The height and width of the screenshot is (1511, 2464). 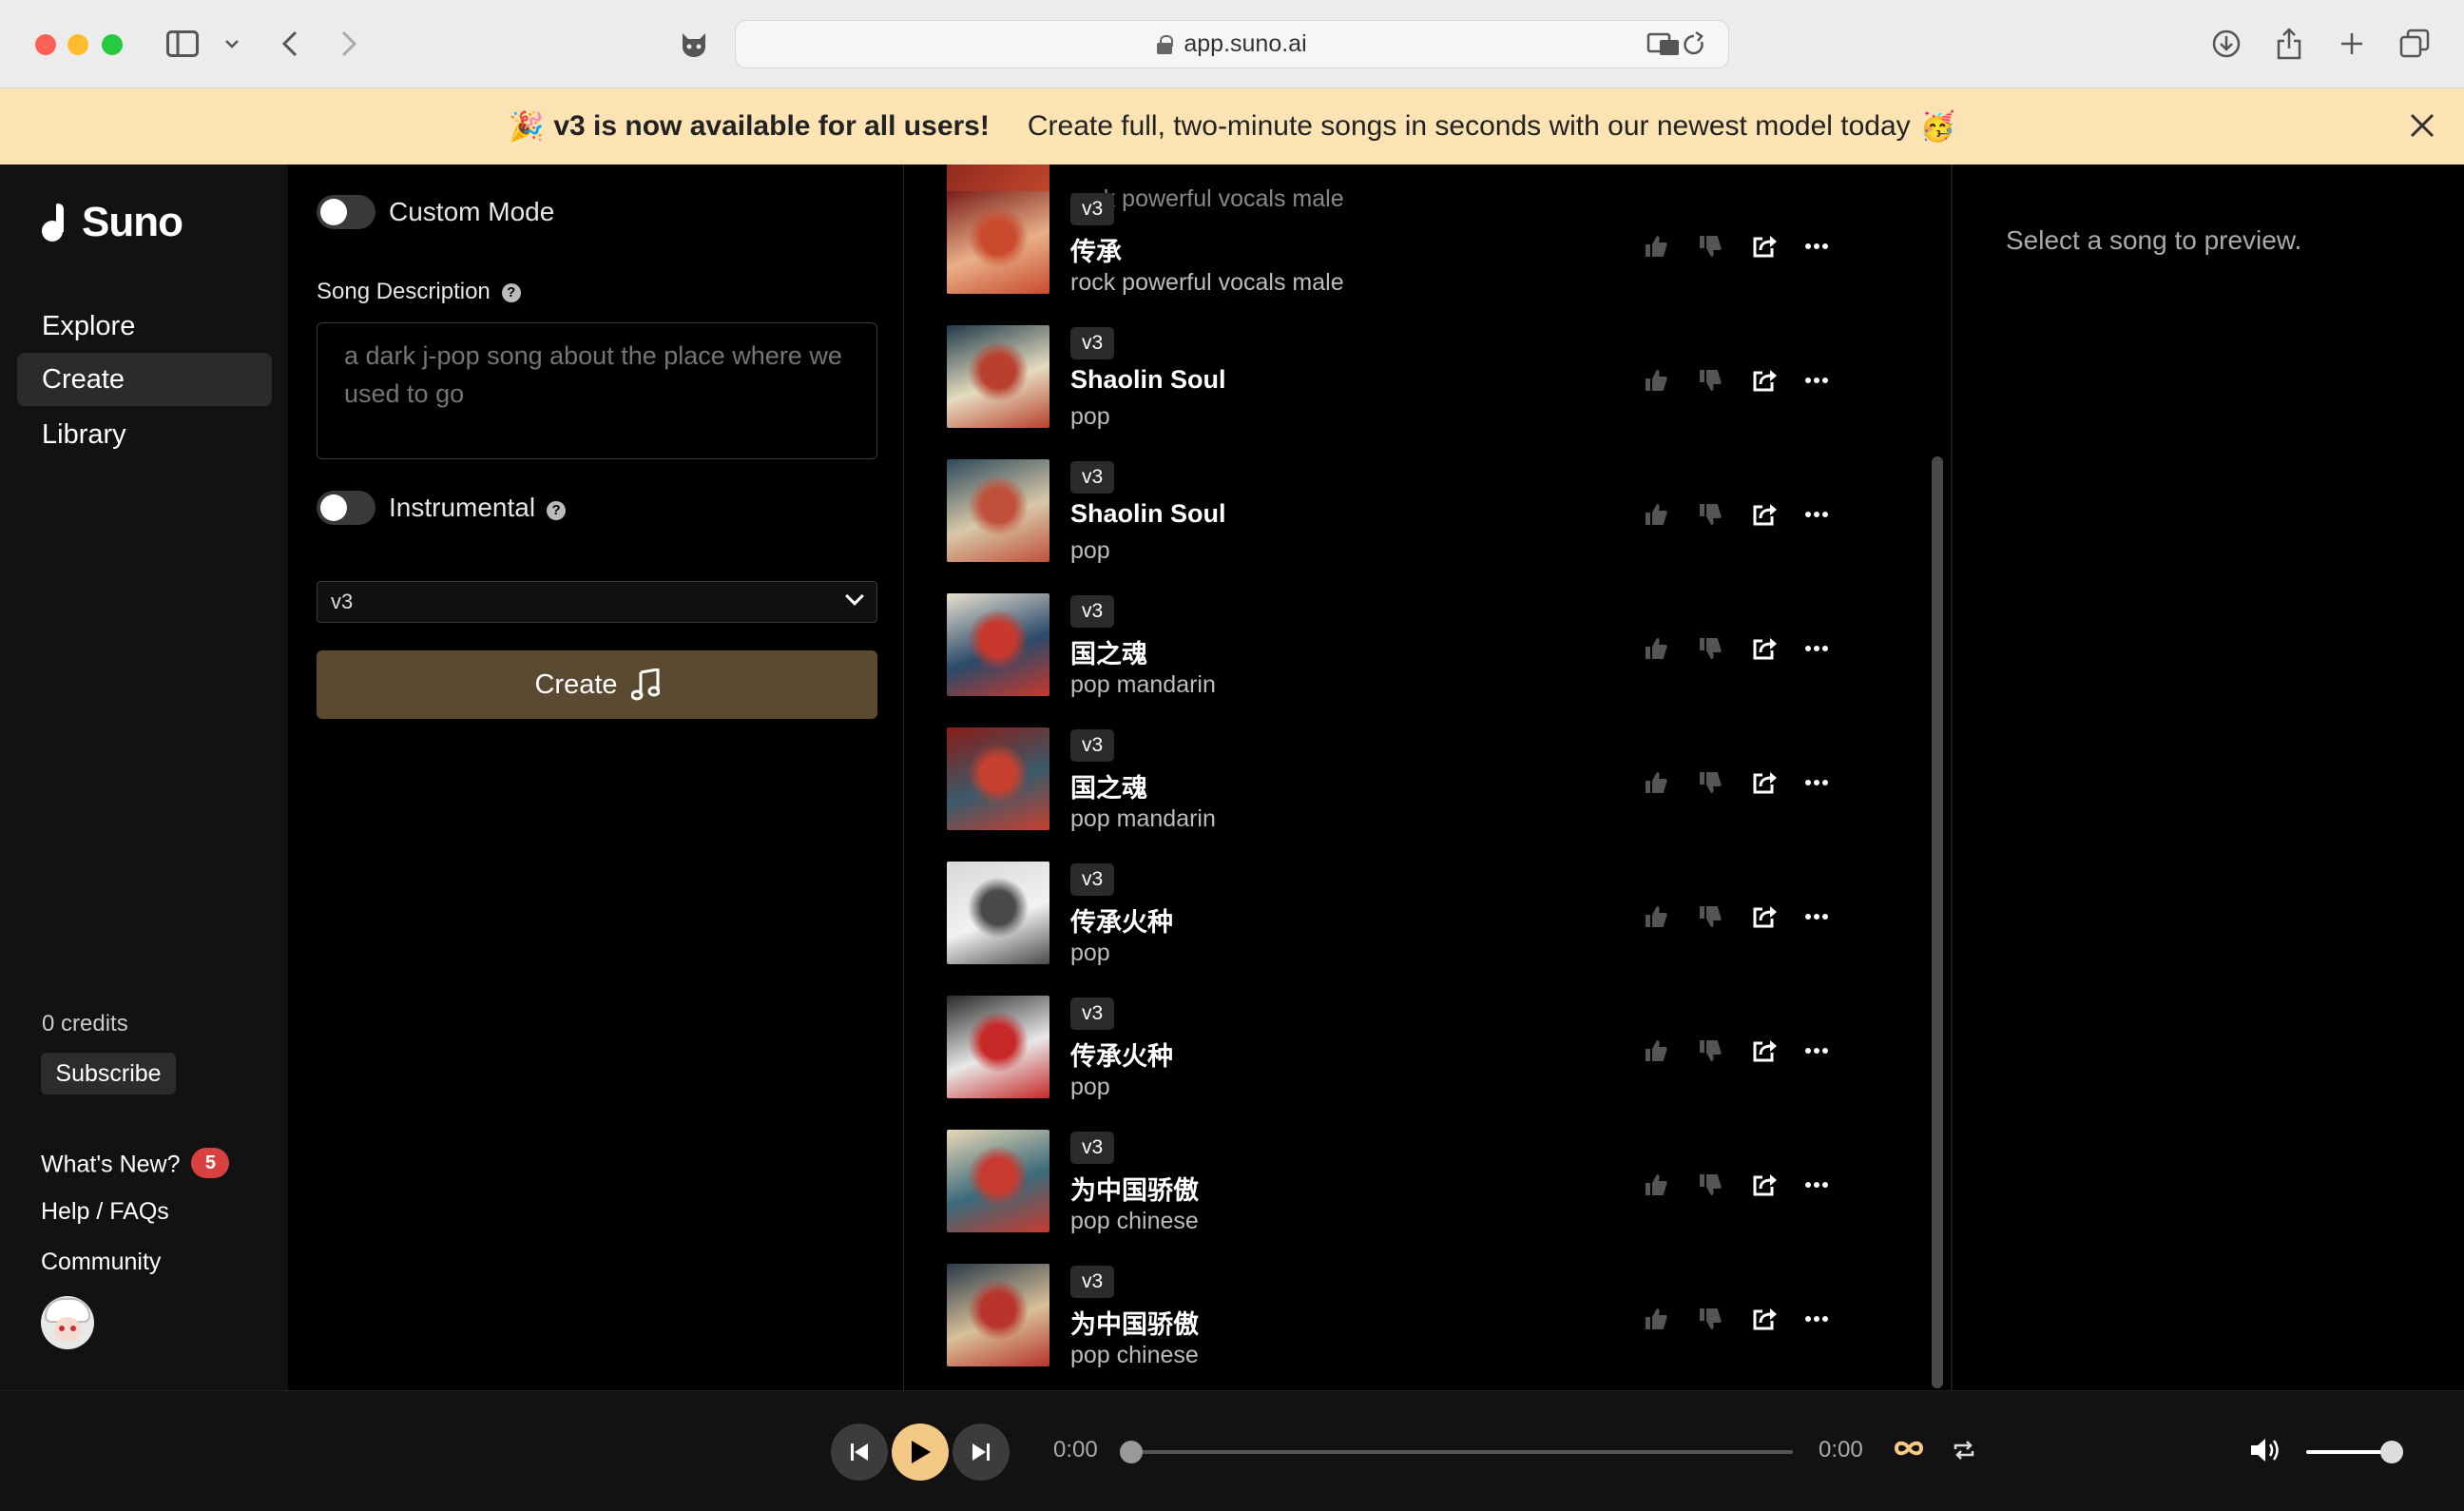 I want to click on translate-reload-icons, so click(x=1677, y=47).